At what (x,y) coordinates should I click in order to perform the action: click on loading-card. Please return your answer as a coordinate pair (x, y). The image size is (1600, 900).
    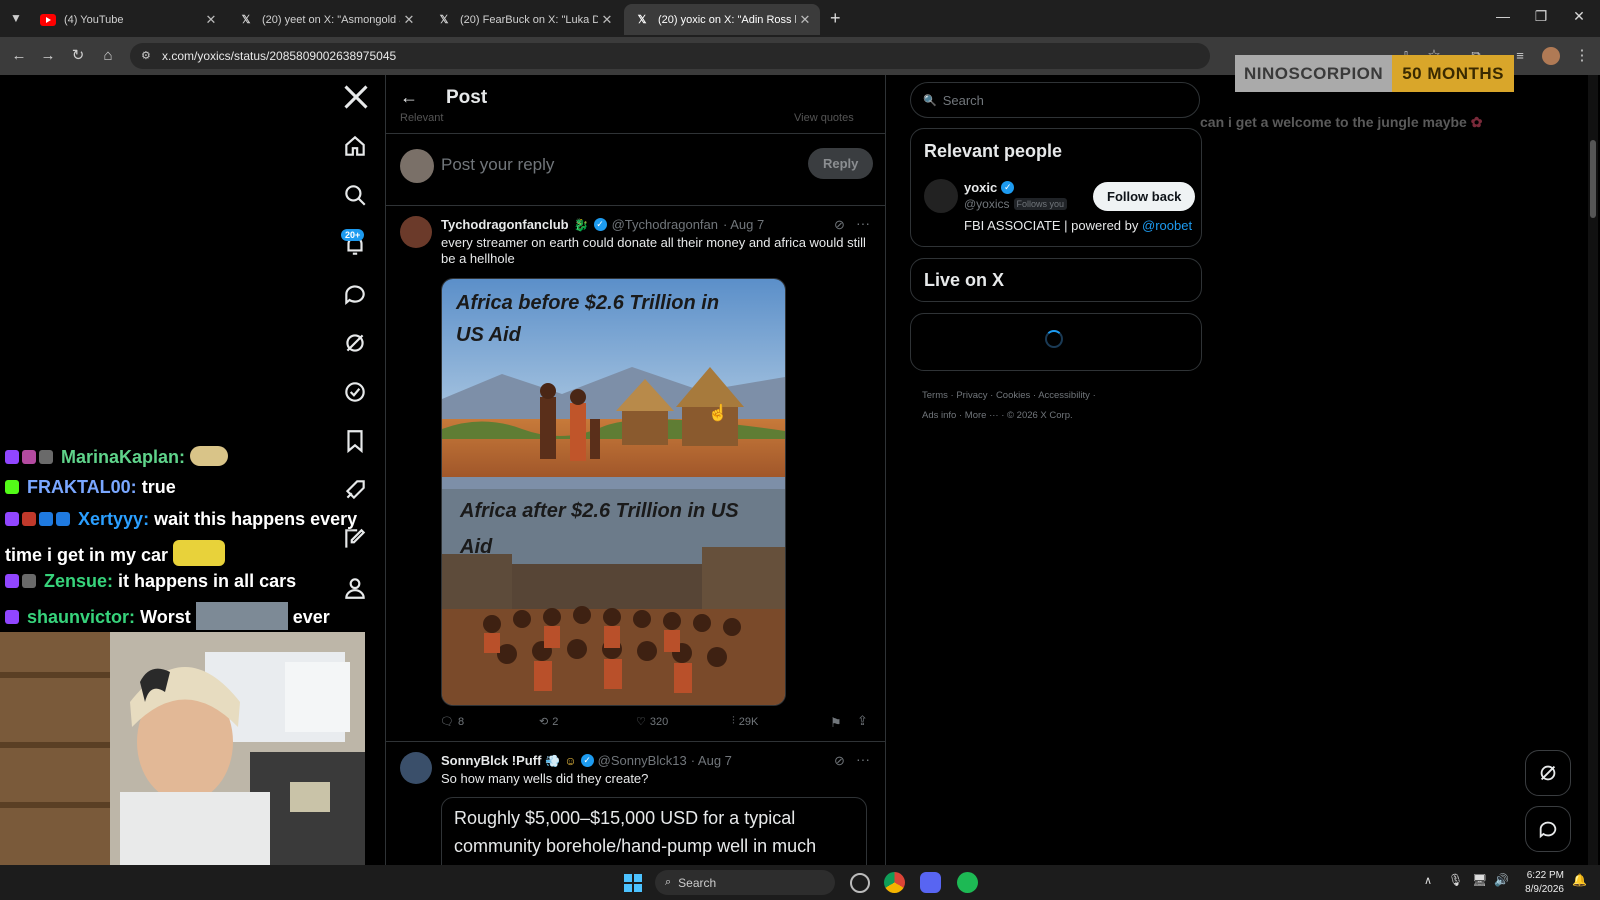
    Looking at the image, I should click on (1056, 342).